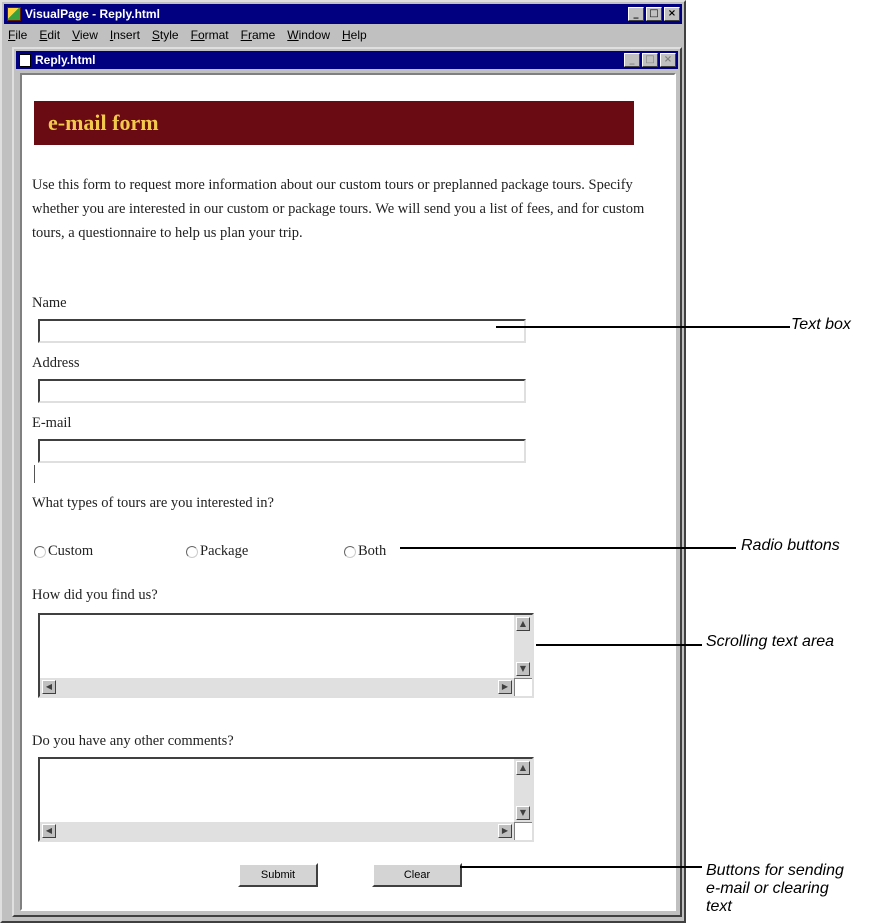 Image resolution: width=892 pixels, height=923 pixels. What do you see at coordinates (770, 641) in the screenshot?
I see `scrolling-text-area-callout: Scrolling text area` at bounding box center [770, 641].